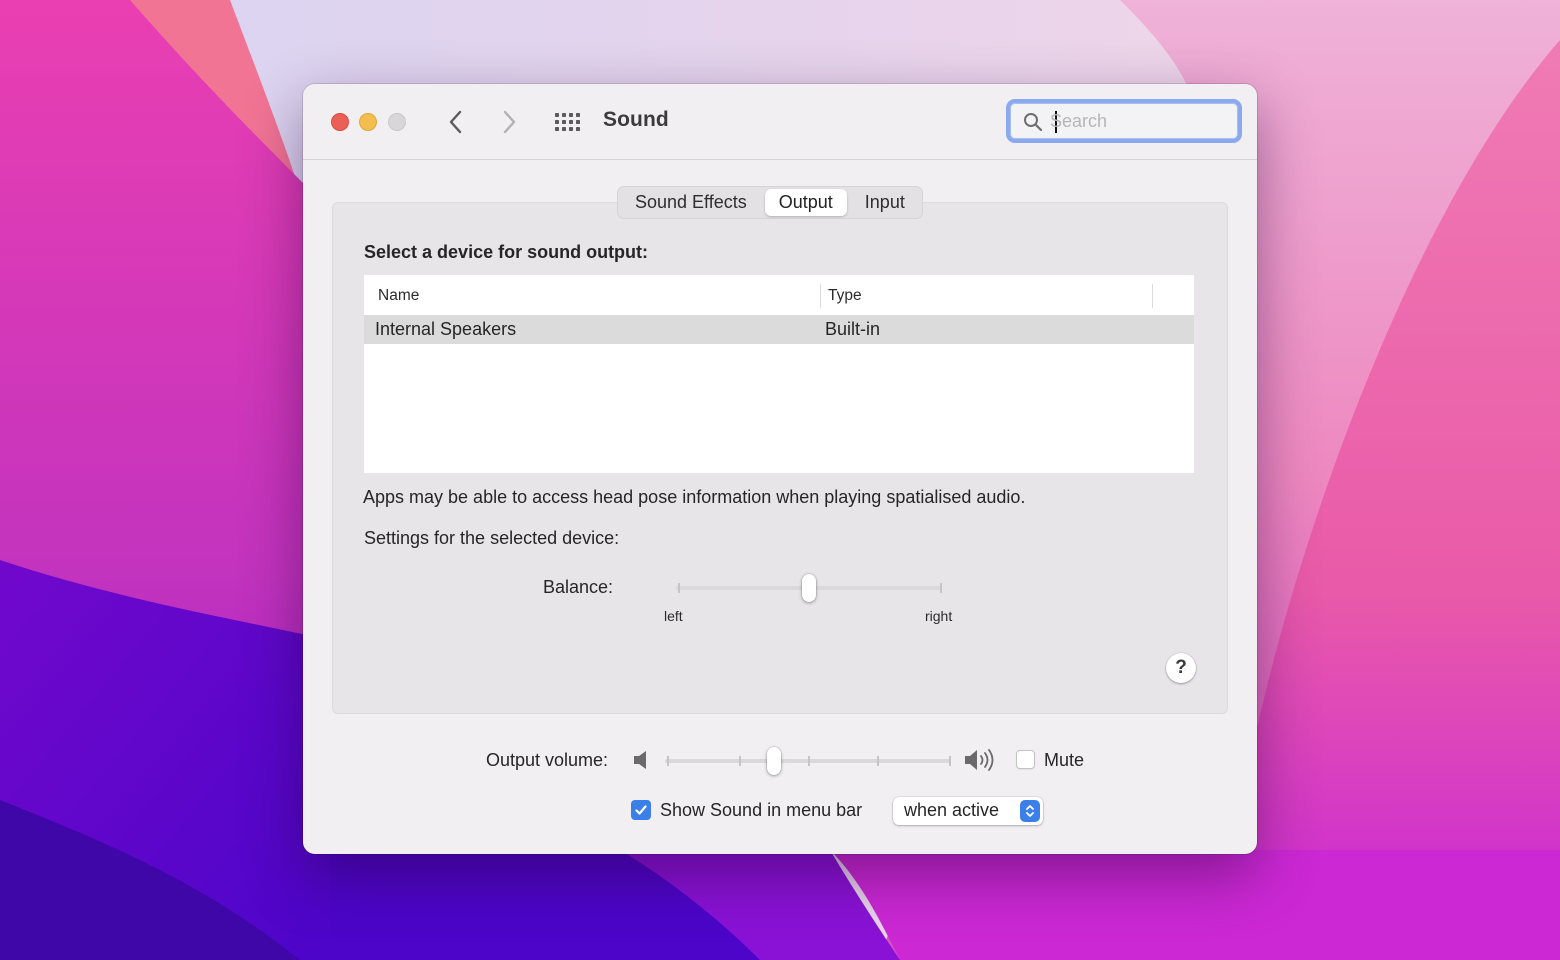  What do you see at coordinates (1064, 760) in the screenshot?
I see `mute-label: Mute` at bounding box center [1064, 760].